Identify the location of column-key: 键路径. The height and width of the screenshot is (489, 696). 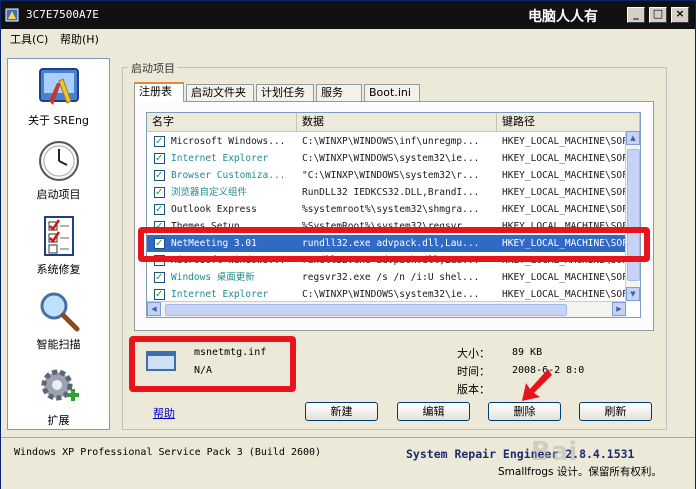
(568, 122).